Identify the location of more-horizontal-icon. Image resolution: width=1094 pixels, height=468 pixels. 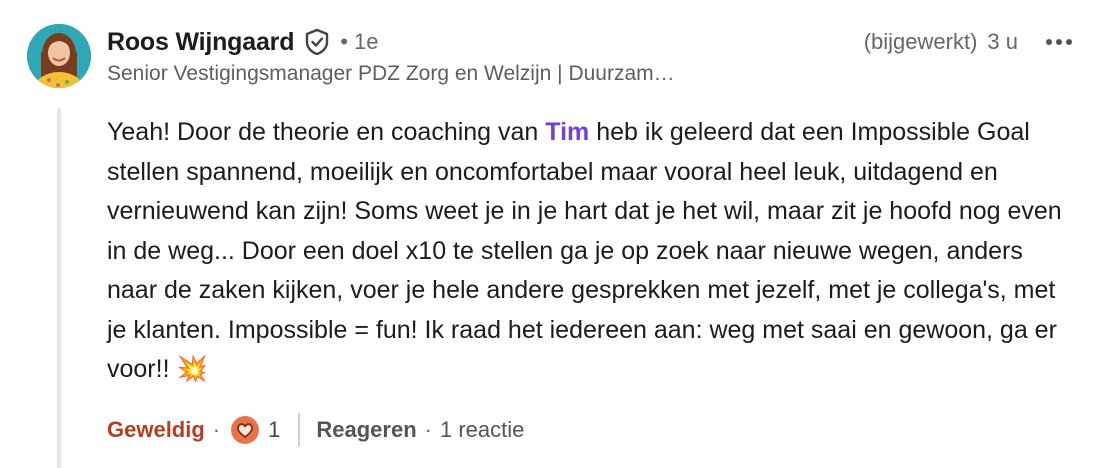
(1059, 42).